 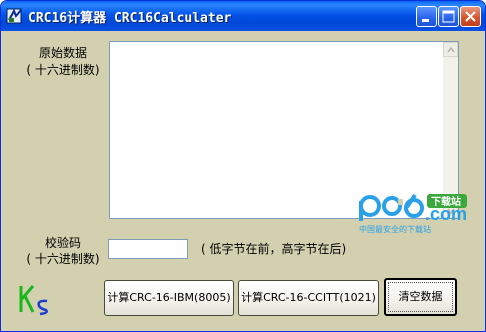 What do you see at coordinates (395, 229) in the screenshot?
I see `svg-text: 中国最安全的下载站` at bounding box center [395, 229].